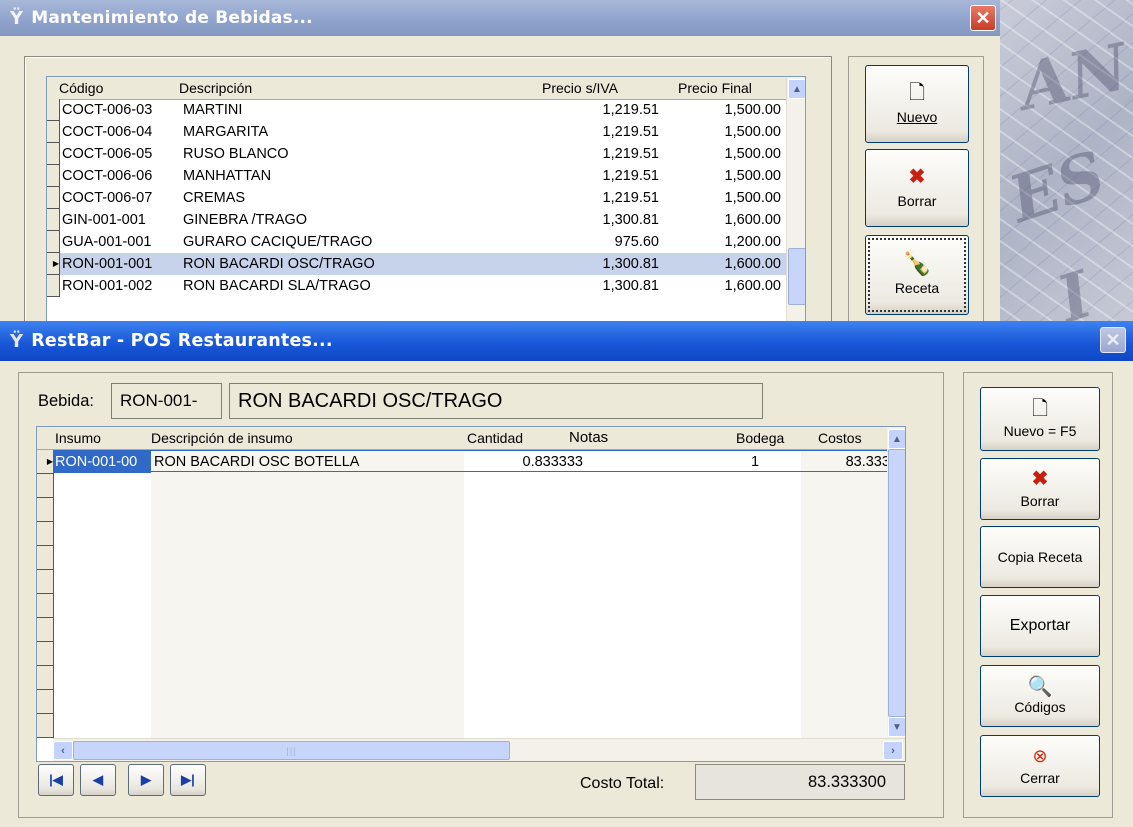  Describe the element at coordinates (417, 110) in the screenshot. I see `table-row: COCT-006-03 MARTINI 1,219.51 1,500.00` at that location.